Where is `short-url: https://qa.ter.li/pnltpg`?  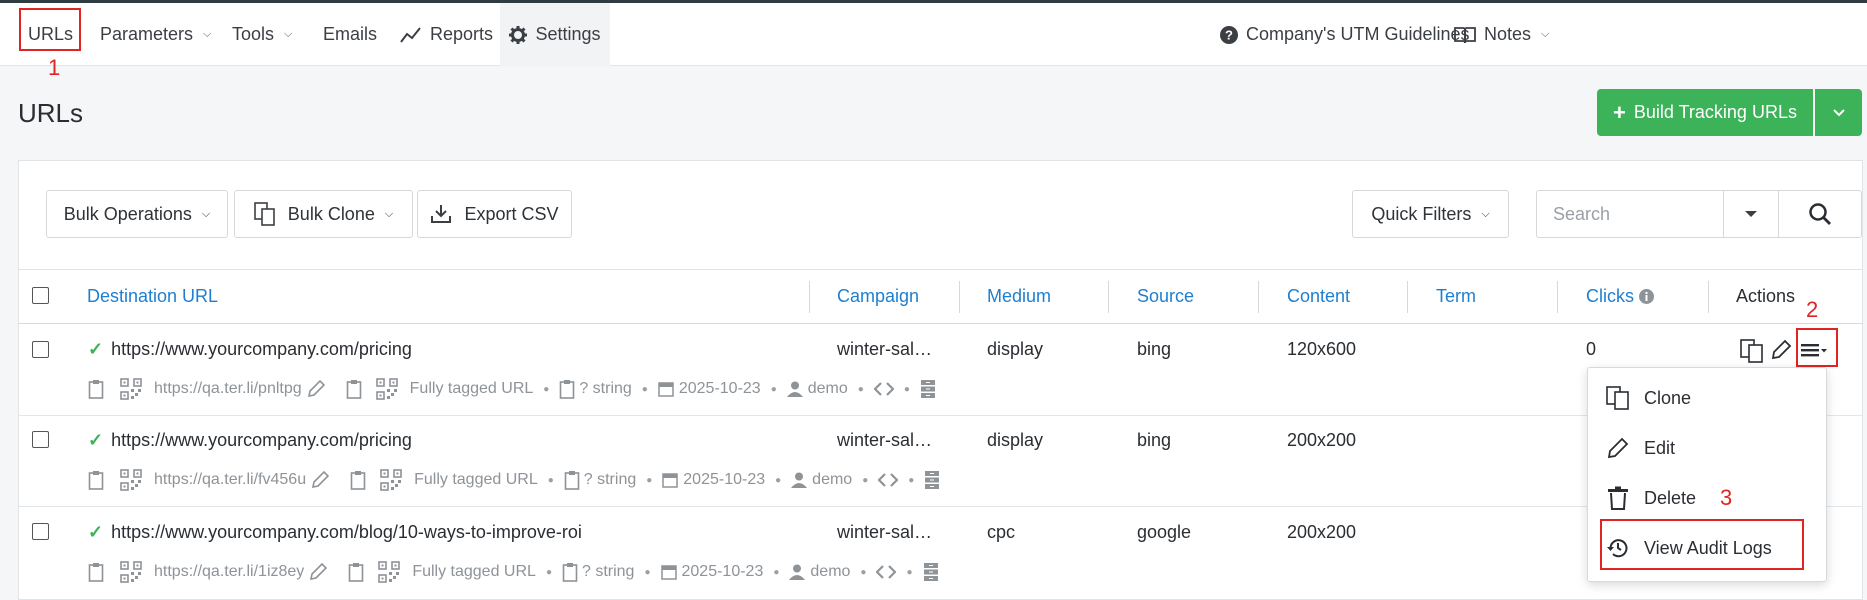
short-url: https://qa.ter.li/pnltpg is located at coordinates (228, 389).